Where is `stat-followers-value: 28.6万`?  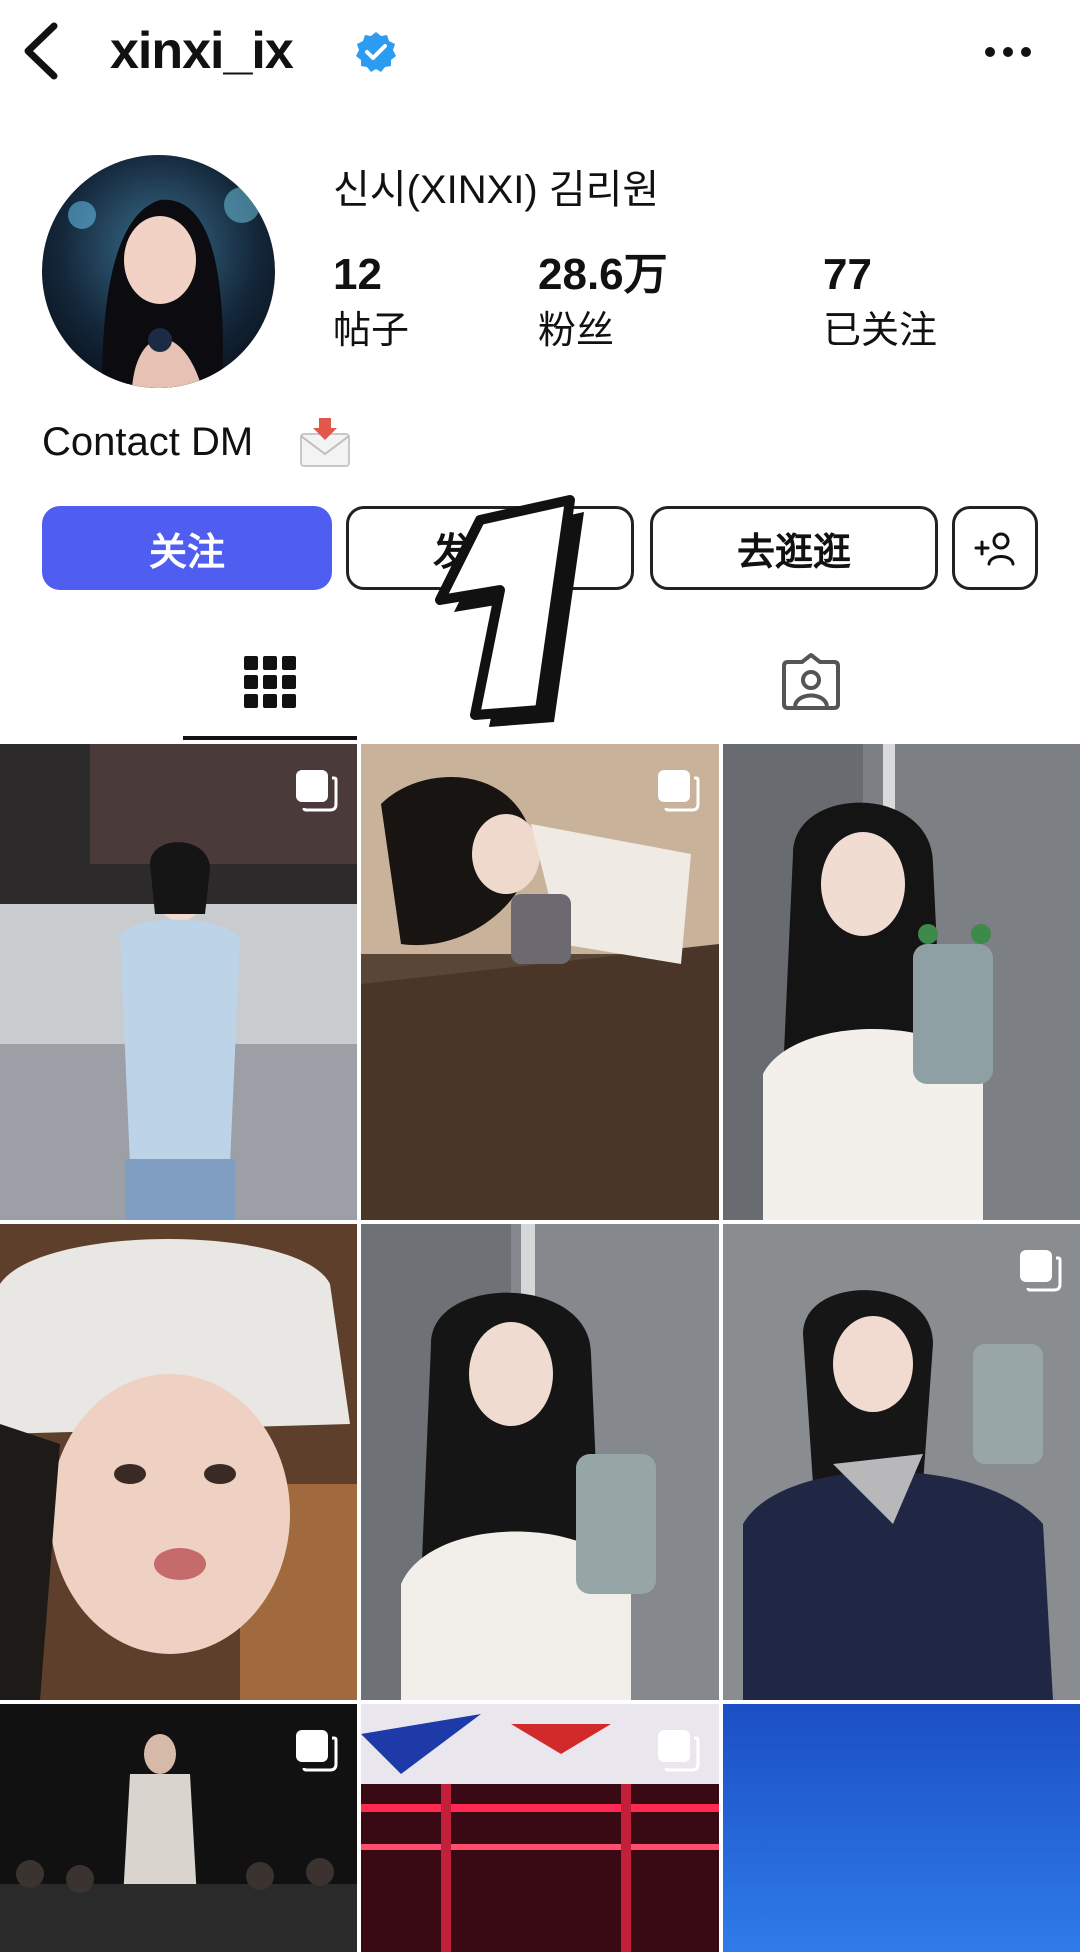 stat-followers-value: 28.6万 is located at coordinates (603, 274).